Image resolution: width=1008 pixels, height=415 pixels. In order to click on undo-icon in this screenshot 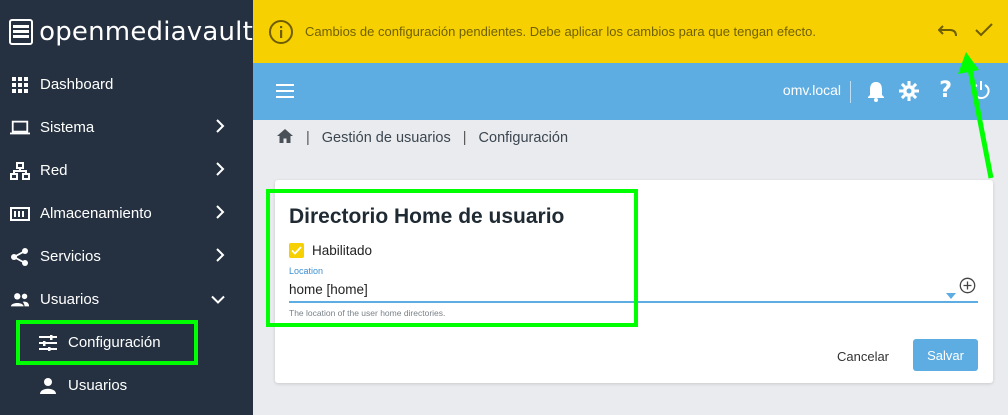, I will do `click(947, 33)`.